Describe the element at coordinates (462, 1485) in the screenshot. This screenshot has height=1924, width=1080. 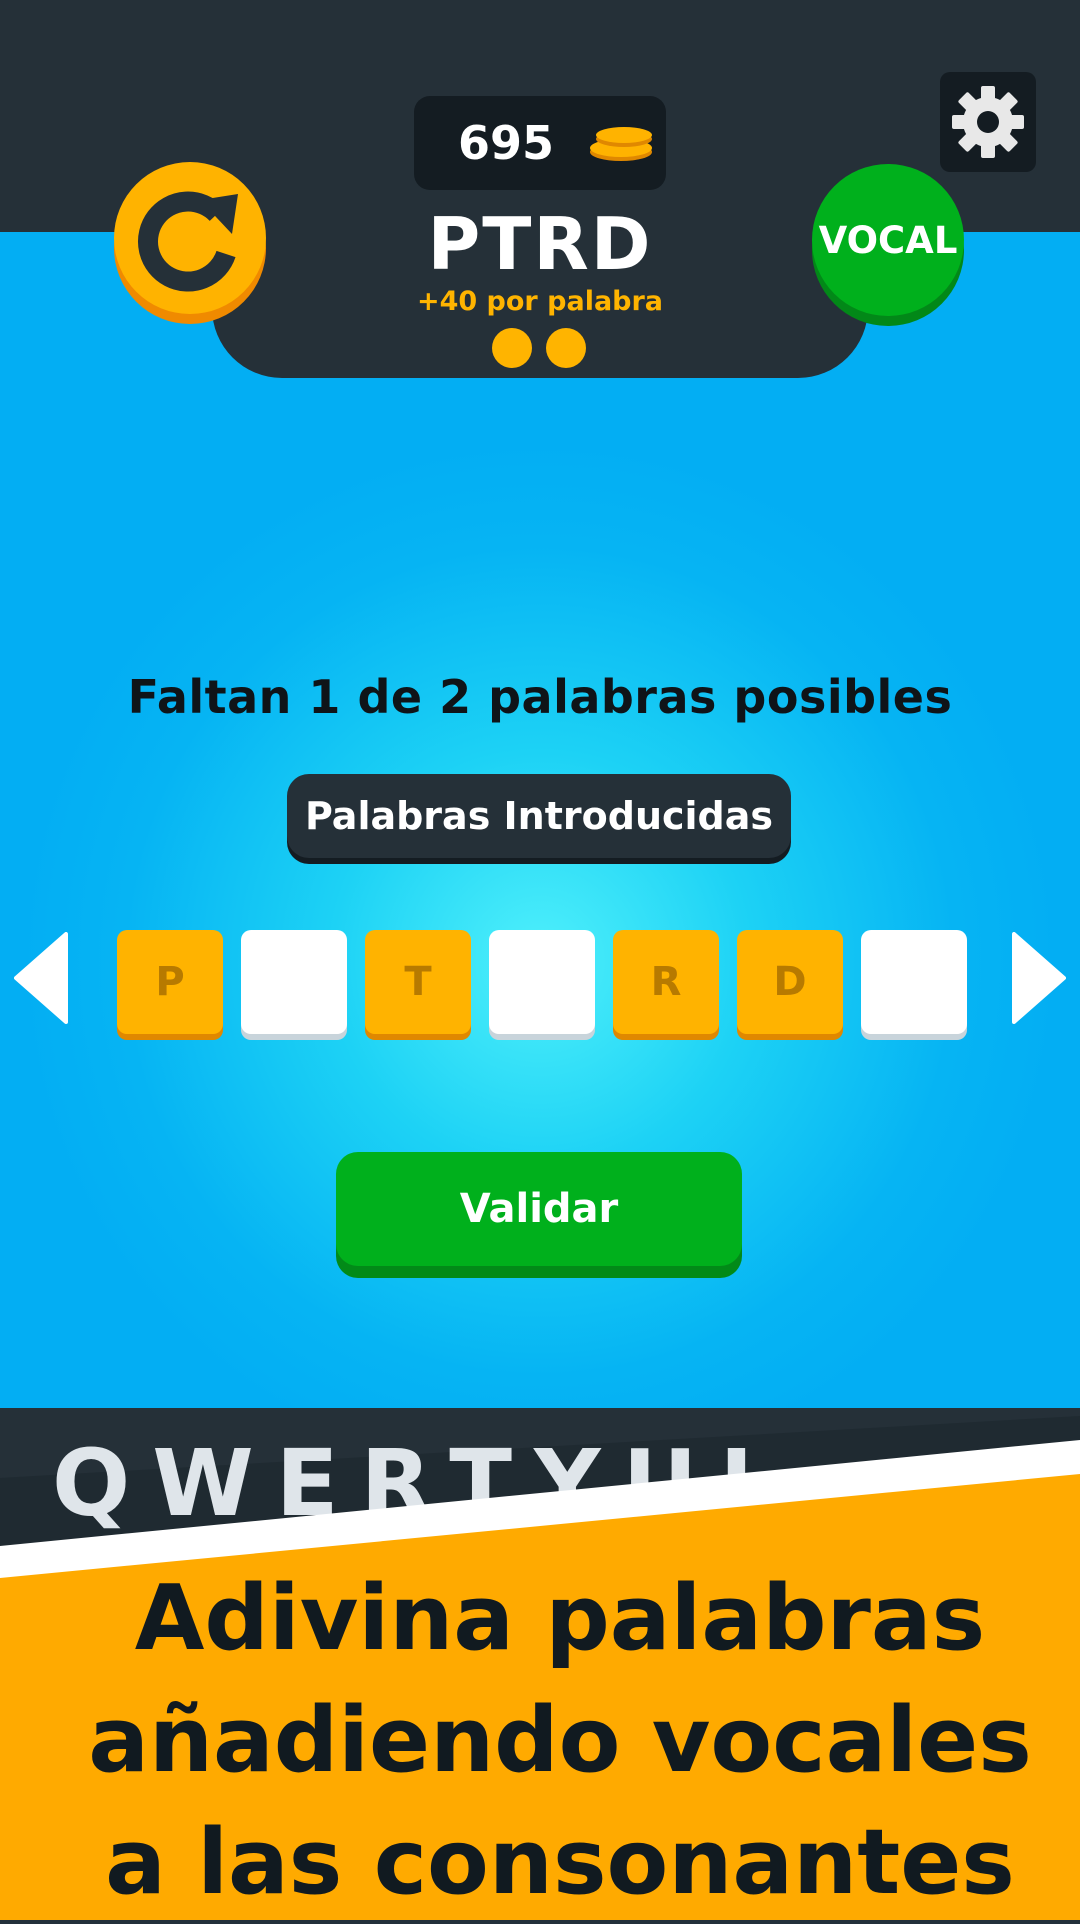
I see `keyboard-keys-row: QWERTYUI` at that location.